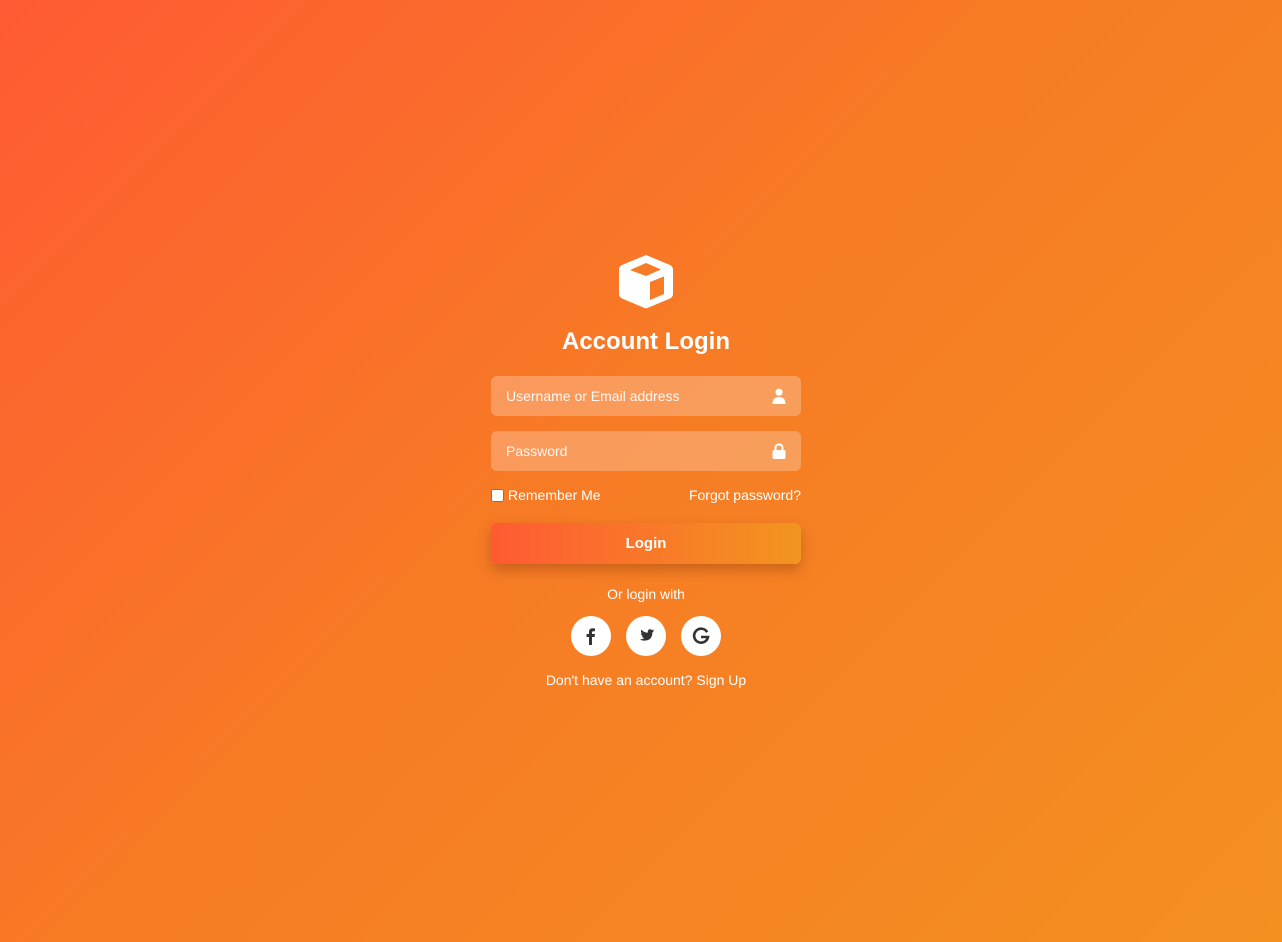 This screenshot has width=1282, height=942. I want to click on google-login-button, so click(701, 636).